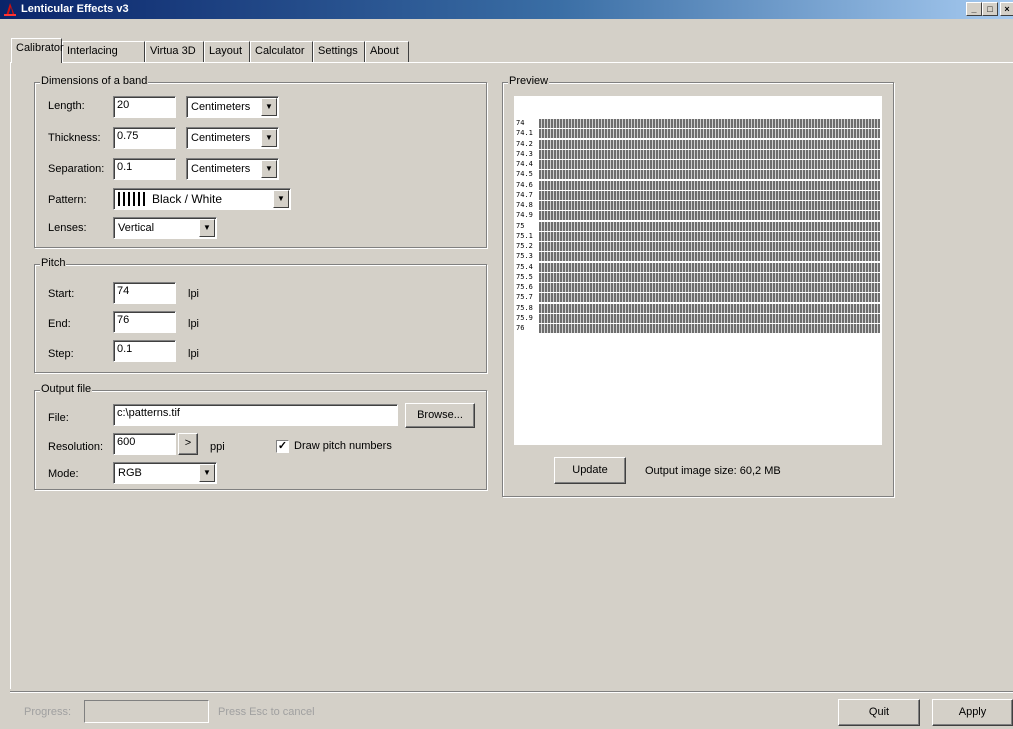 The image size is (1013, 729). Describe the element at coordinates (221, 138) in the screenshot. I see `thickness-unit-value: Centimeters` at that location.